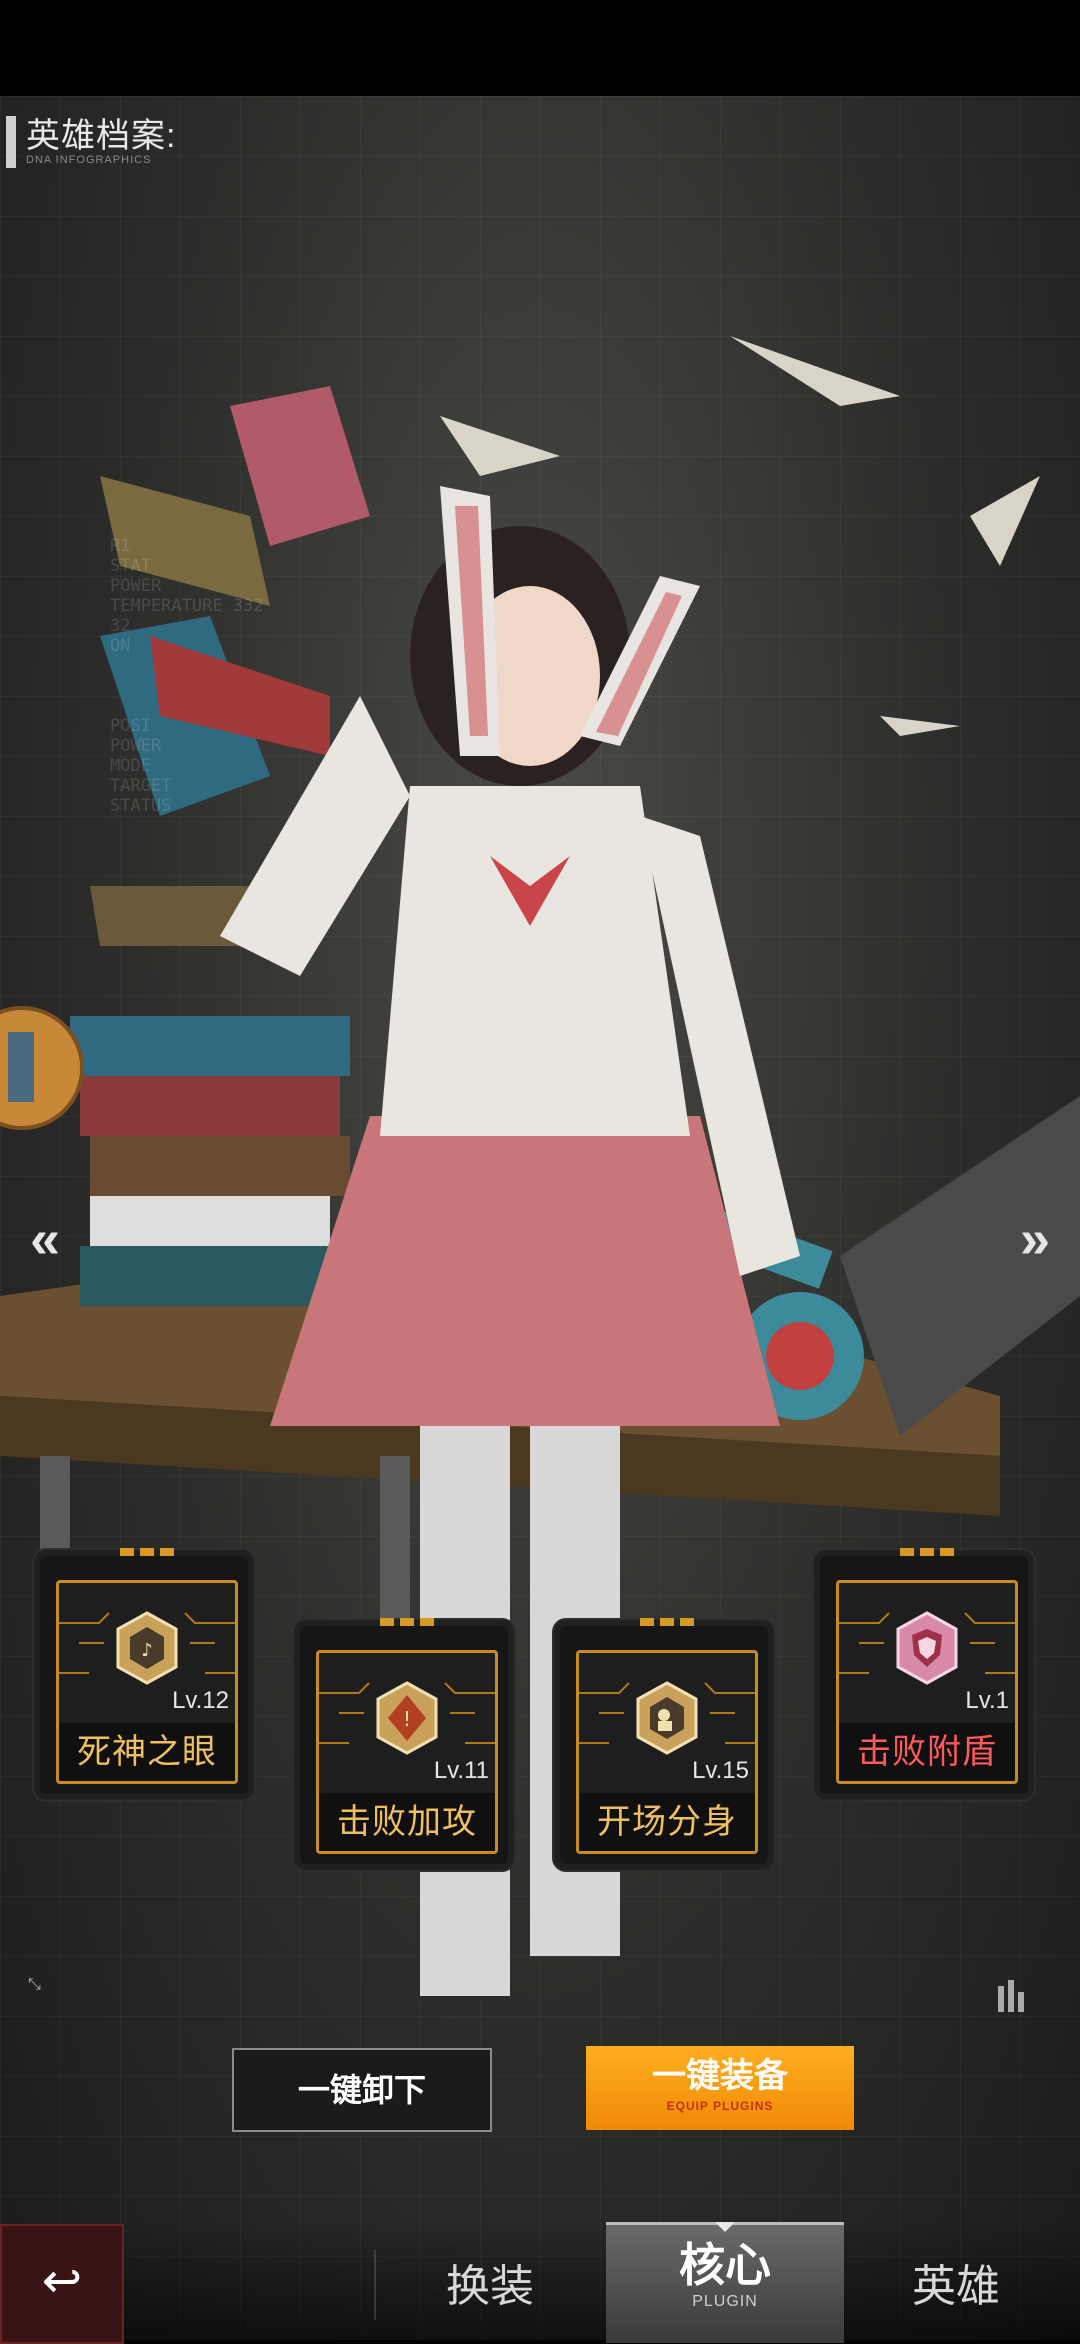 The height and width of the screenshot is (2344, 1080). Describe the element at coordinates (147, 1752) in the screenshot. I see `plugin-name: 死神之眼` at that location.